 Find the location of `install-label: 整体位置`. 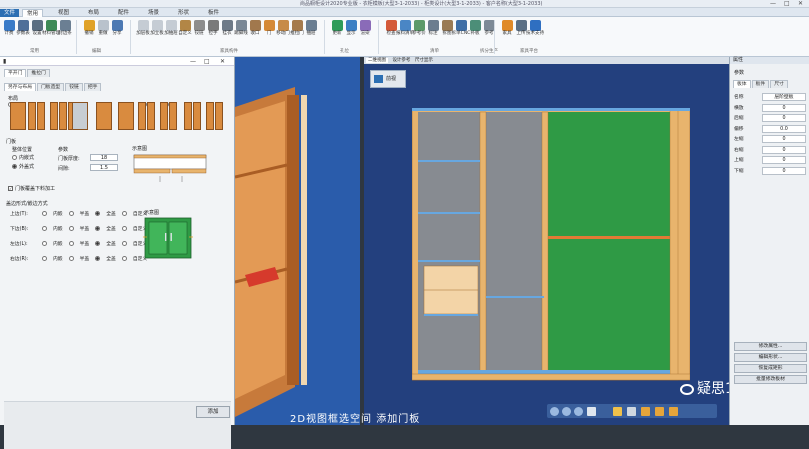

install-label: 整体位置 is located at coordinates (22, 150).